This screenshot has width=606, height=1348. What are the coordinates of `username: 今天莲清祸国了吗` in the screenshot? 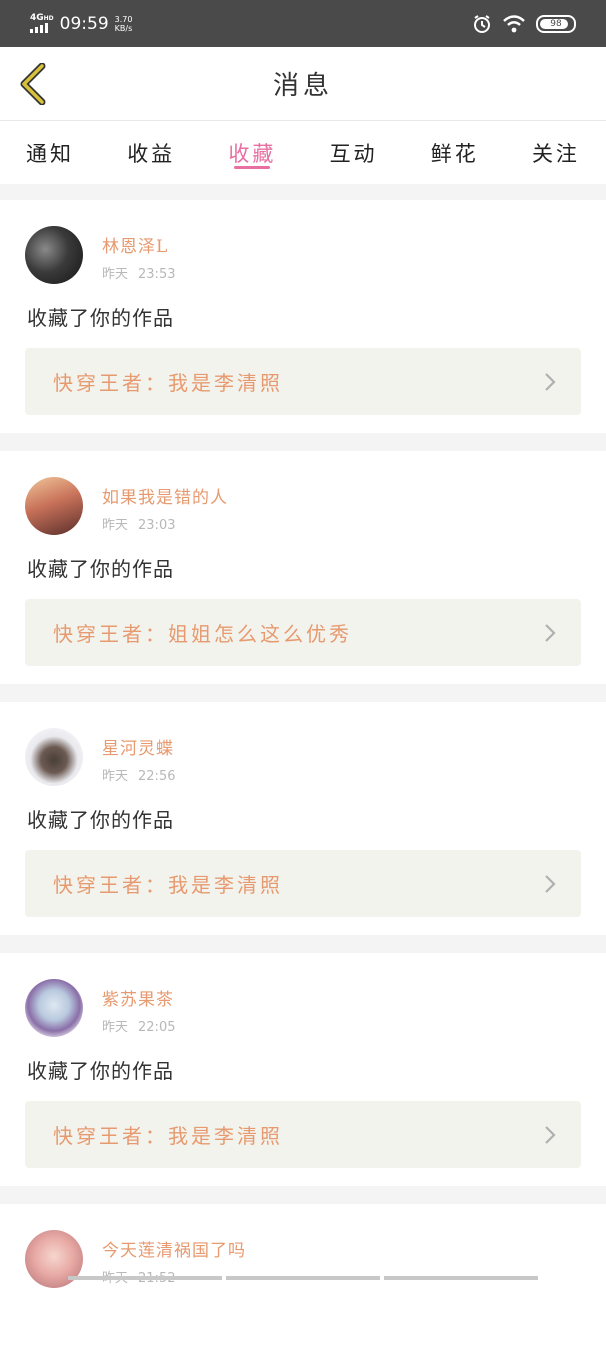 It's located at (174, 1248).